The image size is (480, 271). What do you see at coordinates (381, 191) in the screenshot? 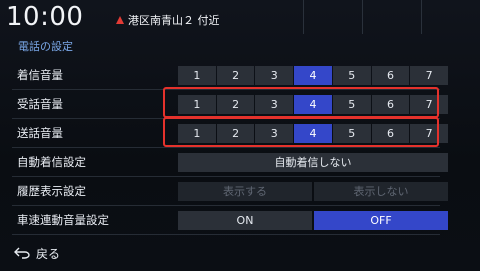
I see `history-hide-button: 表示しない` at bounding box center [381, 191].